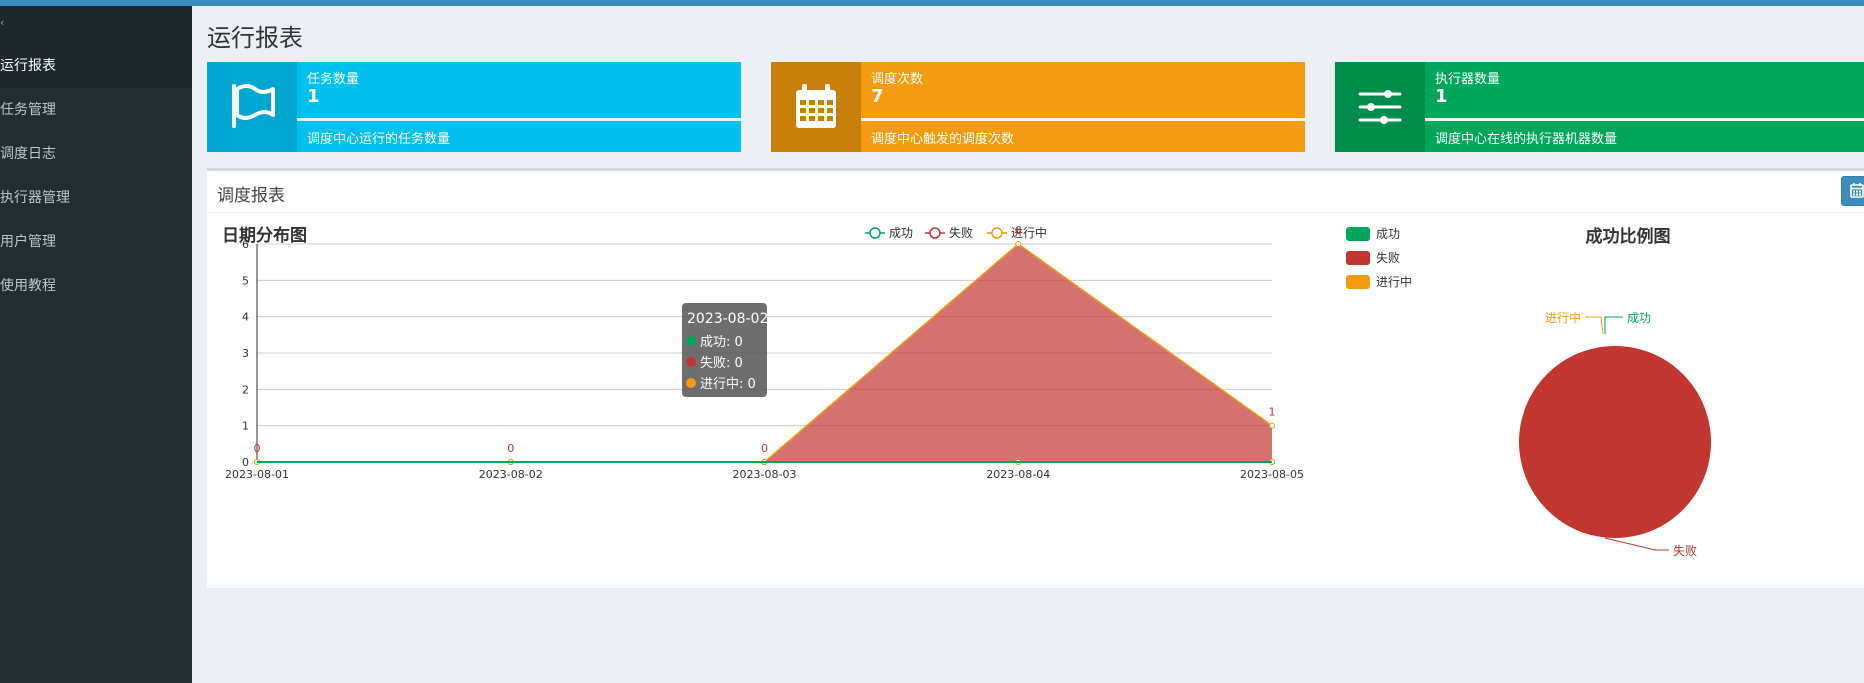 The image size is (1864, 683). Describe the element at coordinates (28, 242) in the screenshot. I see `sidebar-item-label: 用户管理` at that location.